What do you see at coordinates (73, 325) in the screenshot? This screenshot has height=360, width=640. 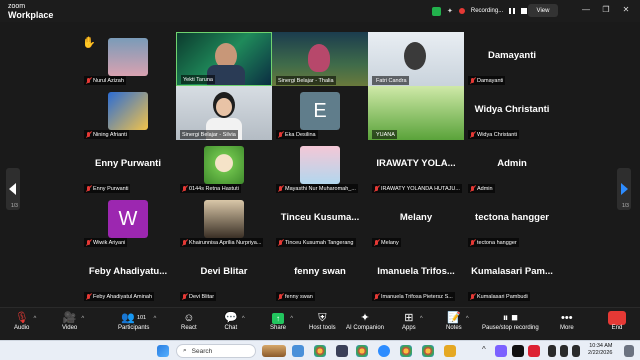 I see `video-button: 🎥 Video ^` at bounding box center [73, 325].